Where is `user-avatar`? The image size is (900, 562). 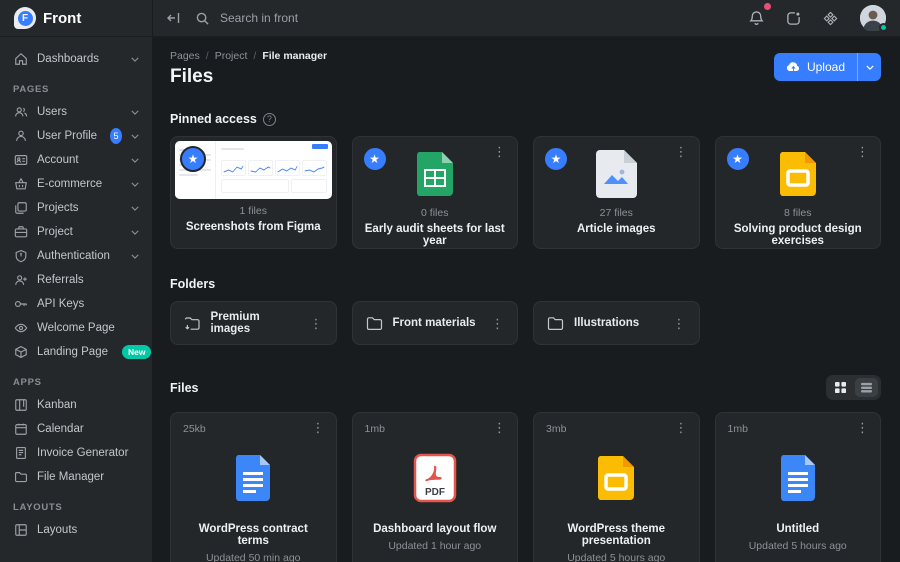 user-avatar is located at coordinates (874, 19).